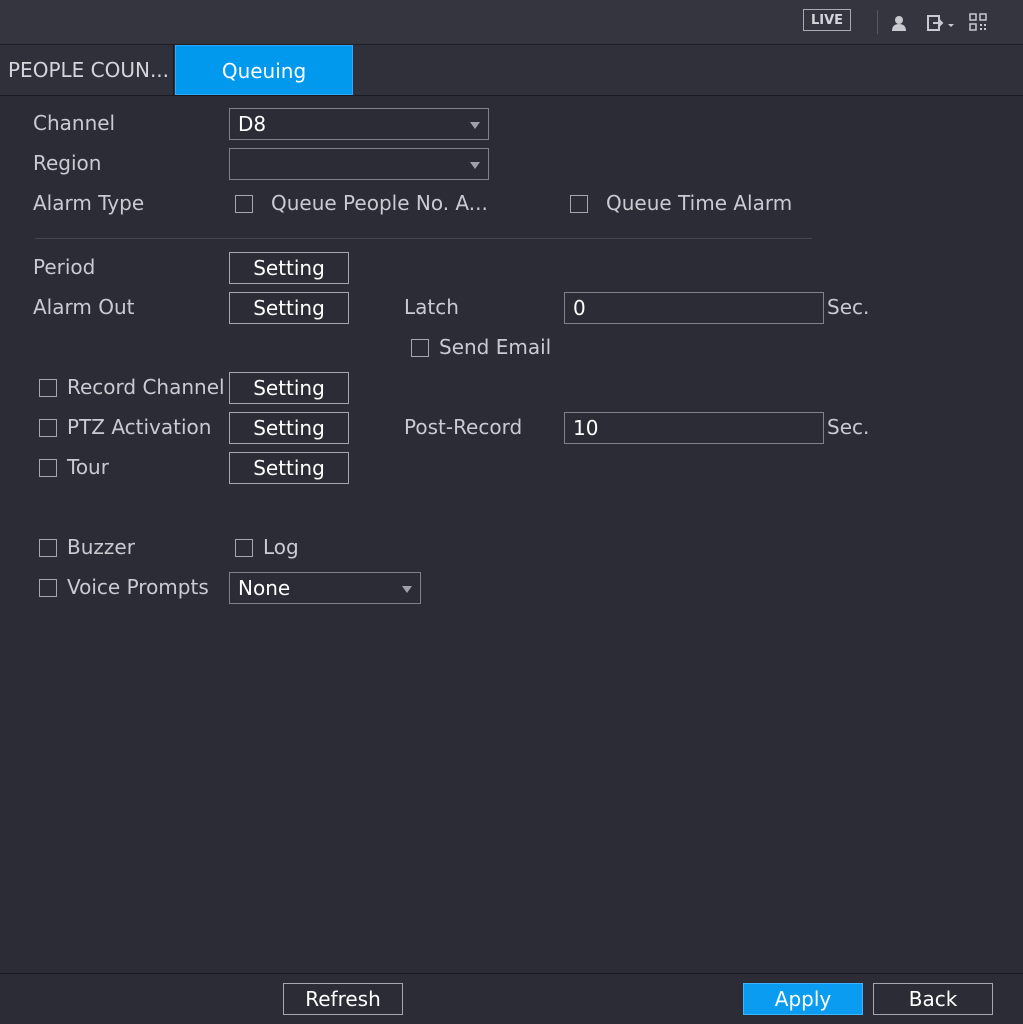  I want to click on record-channel-checkbox, so click(48, 388).